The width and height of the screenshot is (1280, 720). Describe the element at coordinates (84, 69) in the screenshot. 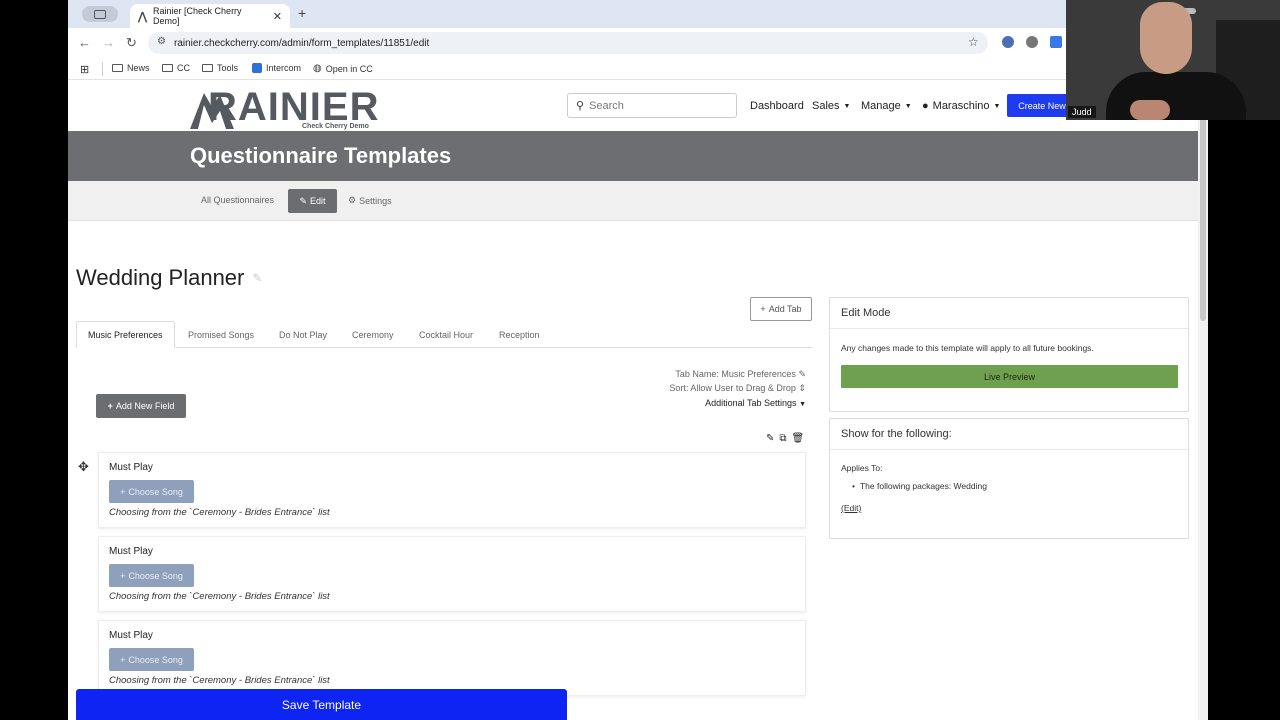

I see `apps-grid-icon: ⊞` at that location.